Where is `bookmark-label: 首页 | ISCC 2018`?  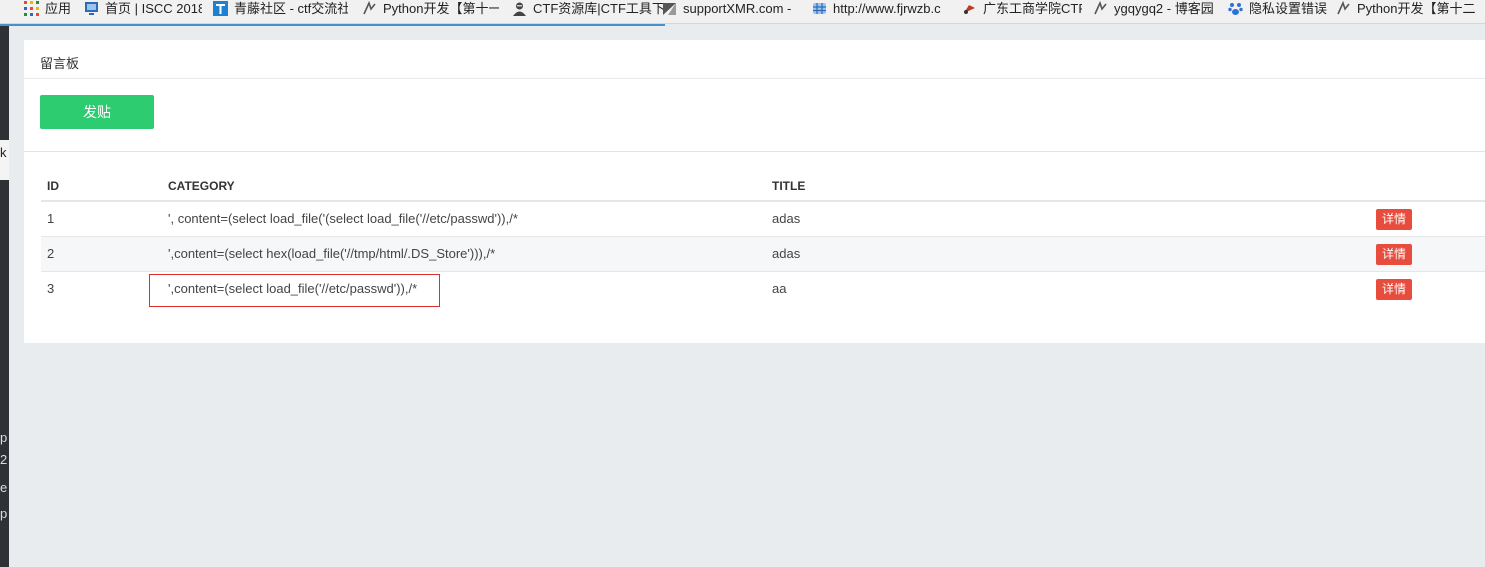
bookmark-label: 首页 | ISCC 2018 is located at coordinates (153, 8).